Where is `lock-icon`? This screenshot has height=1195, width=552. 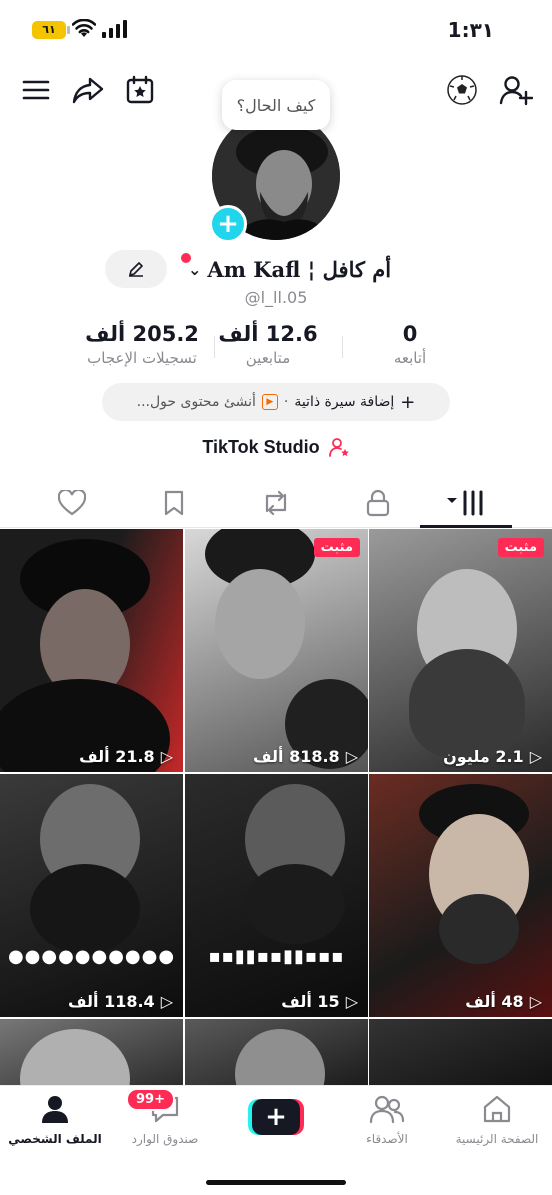
lock-icon is located at coordinates (378, 503).